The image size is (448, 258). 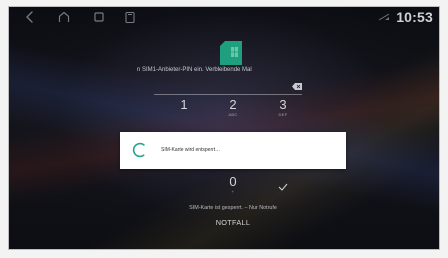 What do you see at coordinates (130, 17) in the screenshot?
I see `clipboard-icon` at bounding box center [130, 17].